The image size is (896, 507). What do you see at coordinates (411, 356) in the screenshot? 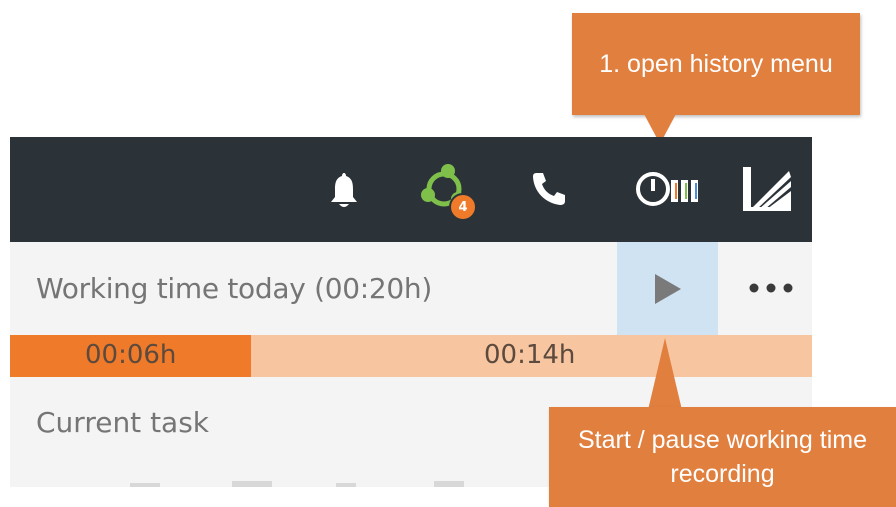
I see `working-time-progress-bar: 00:06h 00:14h` at bounding box center [411, 356].